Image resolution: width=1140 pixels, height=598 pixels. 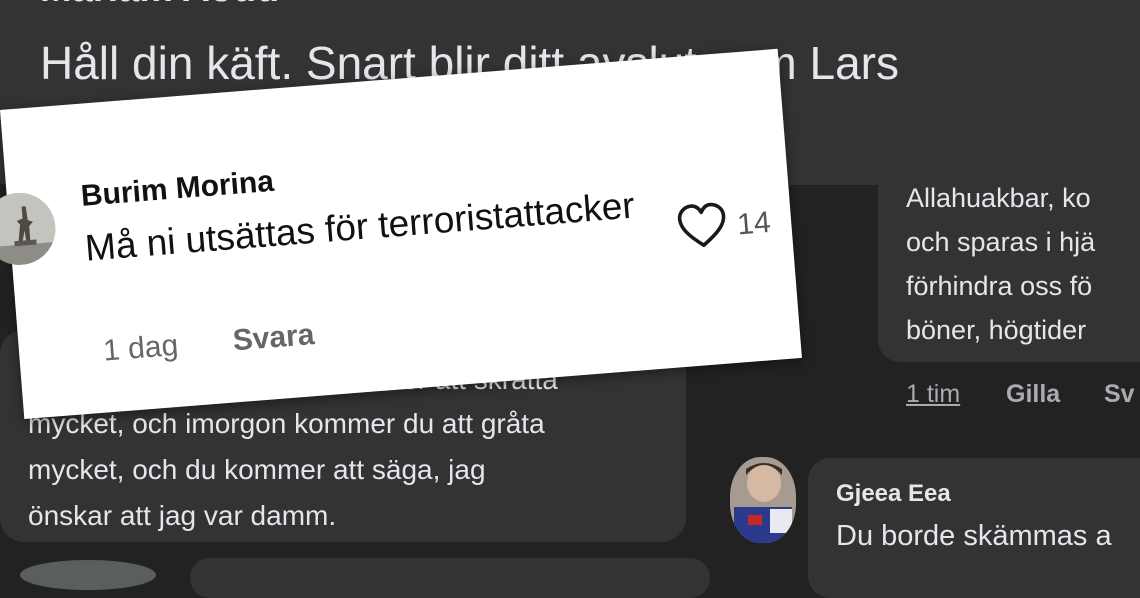 What do you see at coordinates (974, 536) in the screenshot?
I see `comment-text: Du borde skämmas a` at bounding box center [974, 536].